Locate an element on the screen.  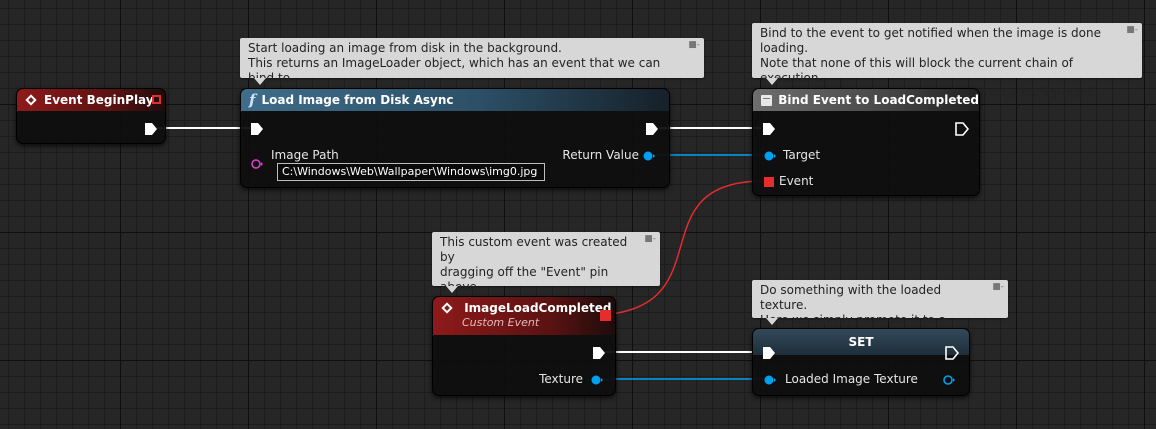
node-header: ImageLoadCompleted Custom Event is located at coordinates (524, 316).